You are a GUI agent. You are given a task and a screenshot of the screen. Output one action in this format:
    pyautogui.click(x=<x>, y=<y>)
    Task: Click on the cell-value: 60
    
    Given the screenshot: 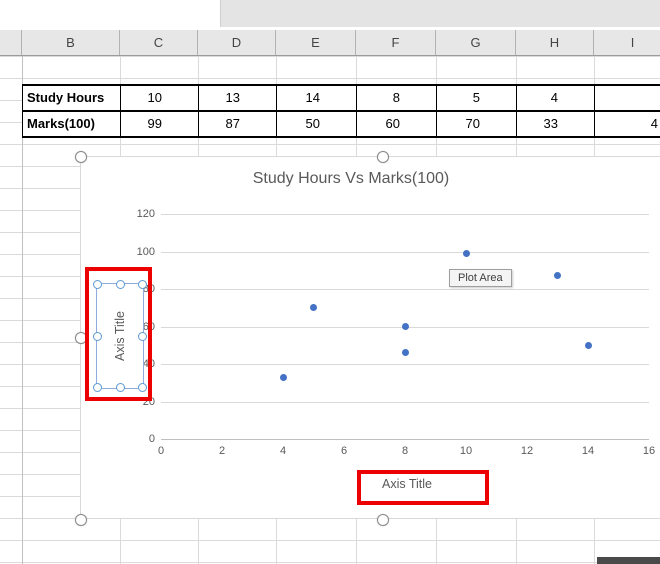 What is the action you would take?
    pyautogui.click(x=397, y=124)
    